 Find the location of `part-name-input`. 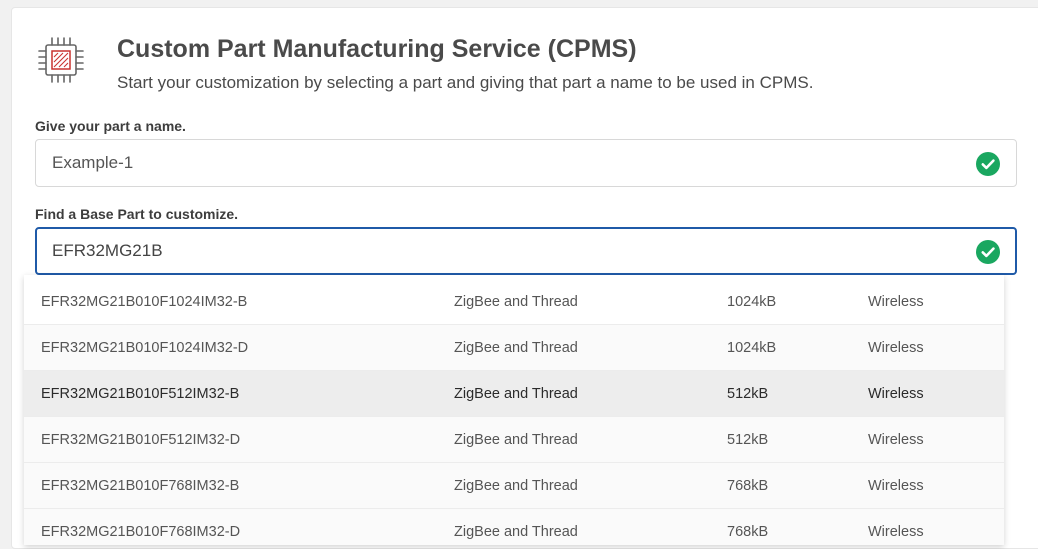

part-name-input is located at coordinates (502, 163).